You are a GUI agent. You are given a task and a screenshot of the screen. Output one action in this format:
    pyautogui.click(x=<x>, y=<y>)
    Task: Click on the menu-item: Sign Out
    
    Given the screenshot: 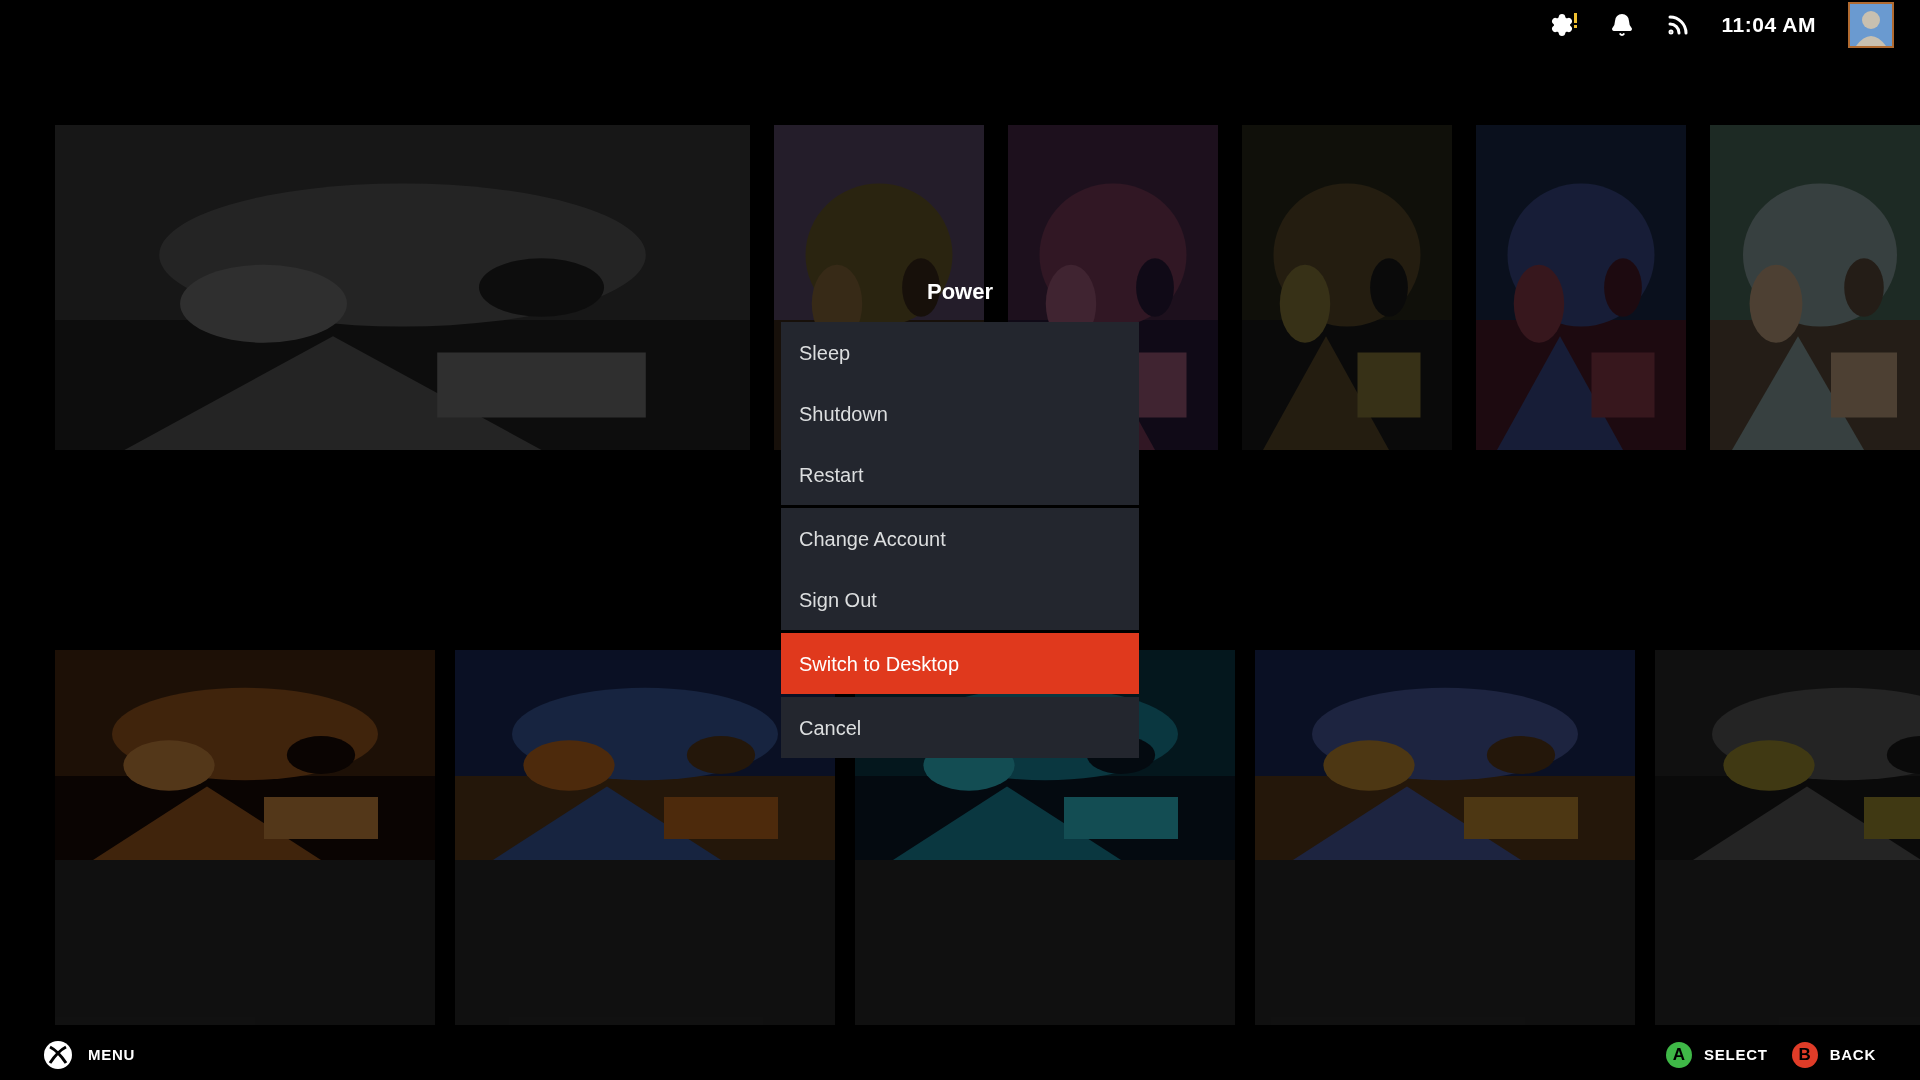 What is the action you would take?
    pyautogui.click(x=960, y=599)
    